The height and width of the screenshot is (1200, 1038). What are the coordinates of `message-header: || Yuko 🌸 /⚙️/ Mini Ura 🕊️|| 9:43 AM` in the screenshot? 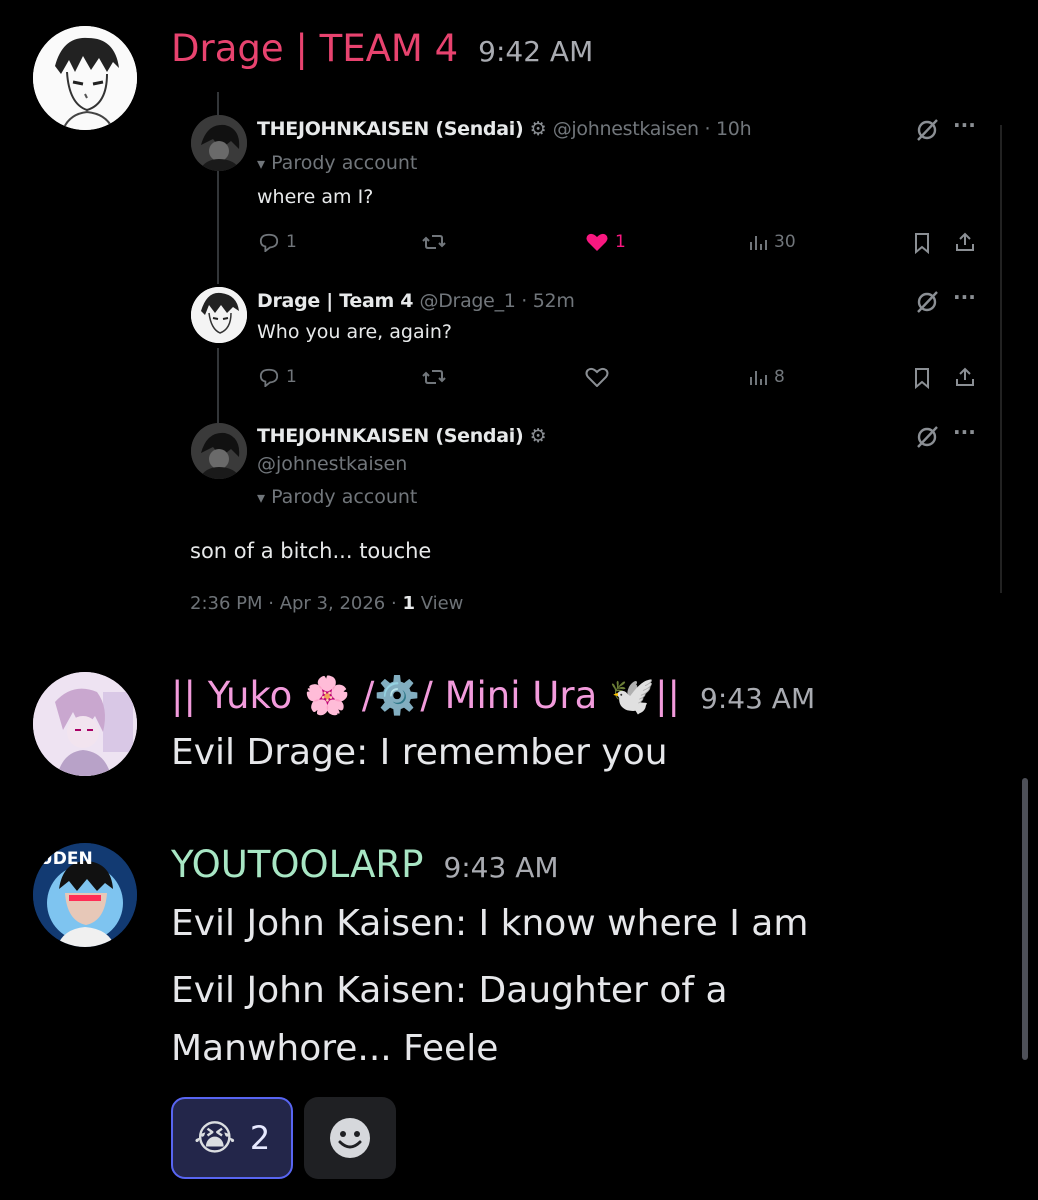 It's located at (493, 697).